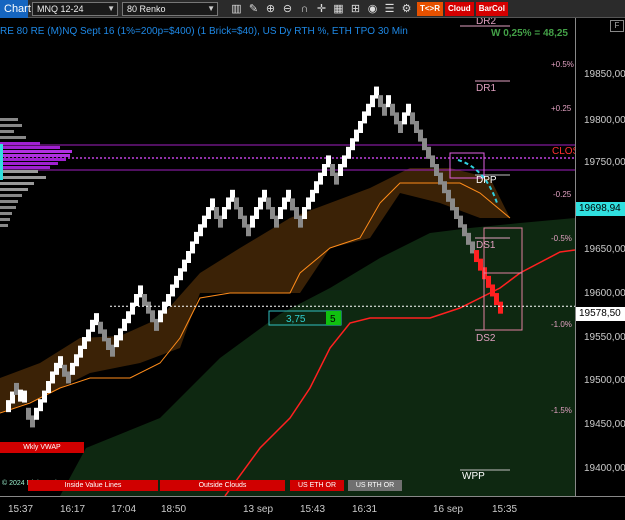 The width and height of the screenshot is (625, 520). What do you see at coordinates (486, 338) in the screenshot?
I see `ds2-label: DS2` at bounding box center [486, 338].